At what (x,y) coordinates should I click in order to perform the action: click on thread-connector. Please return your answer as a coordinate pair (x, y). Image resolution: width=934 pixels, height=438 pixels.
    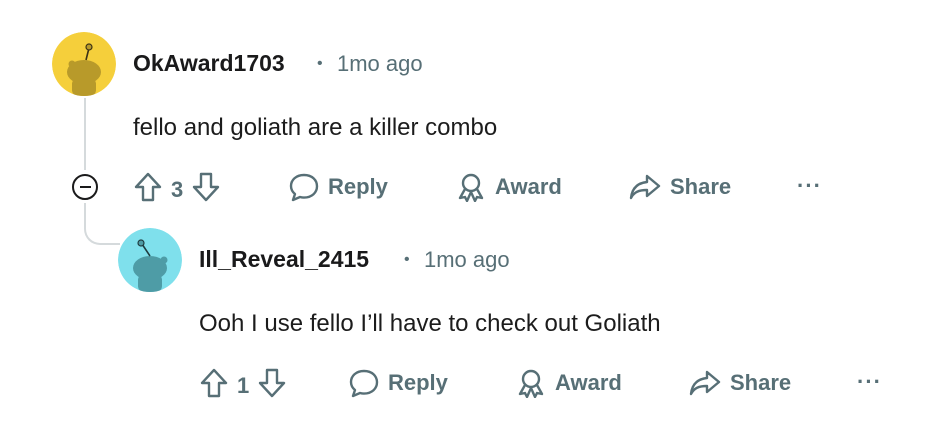
    Looking at the image, I should click on (102, 224).